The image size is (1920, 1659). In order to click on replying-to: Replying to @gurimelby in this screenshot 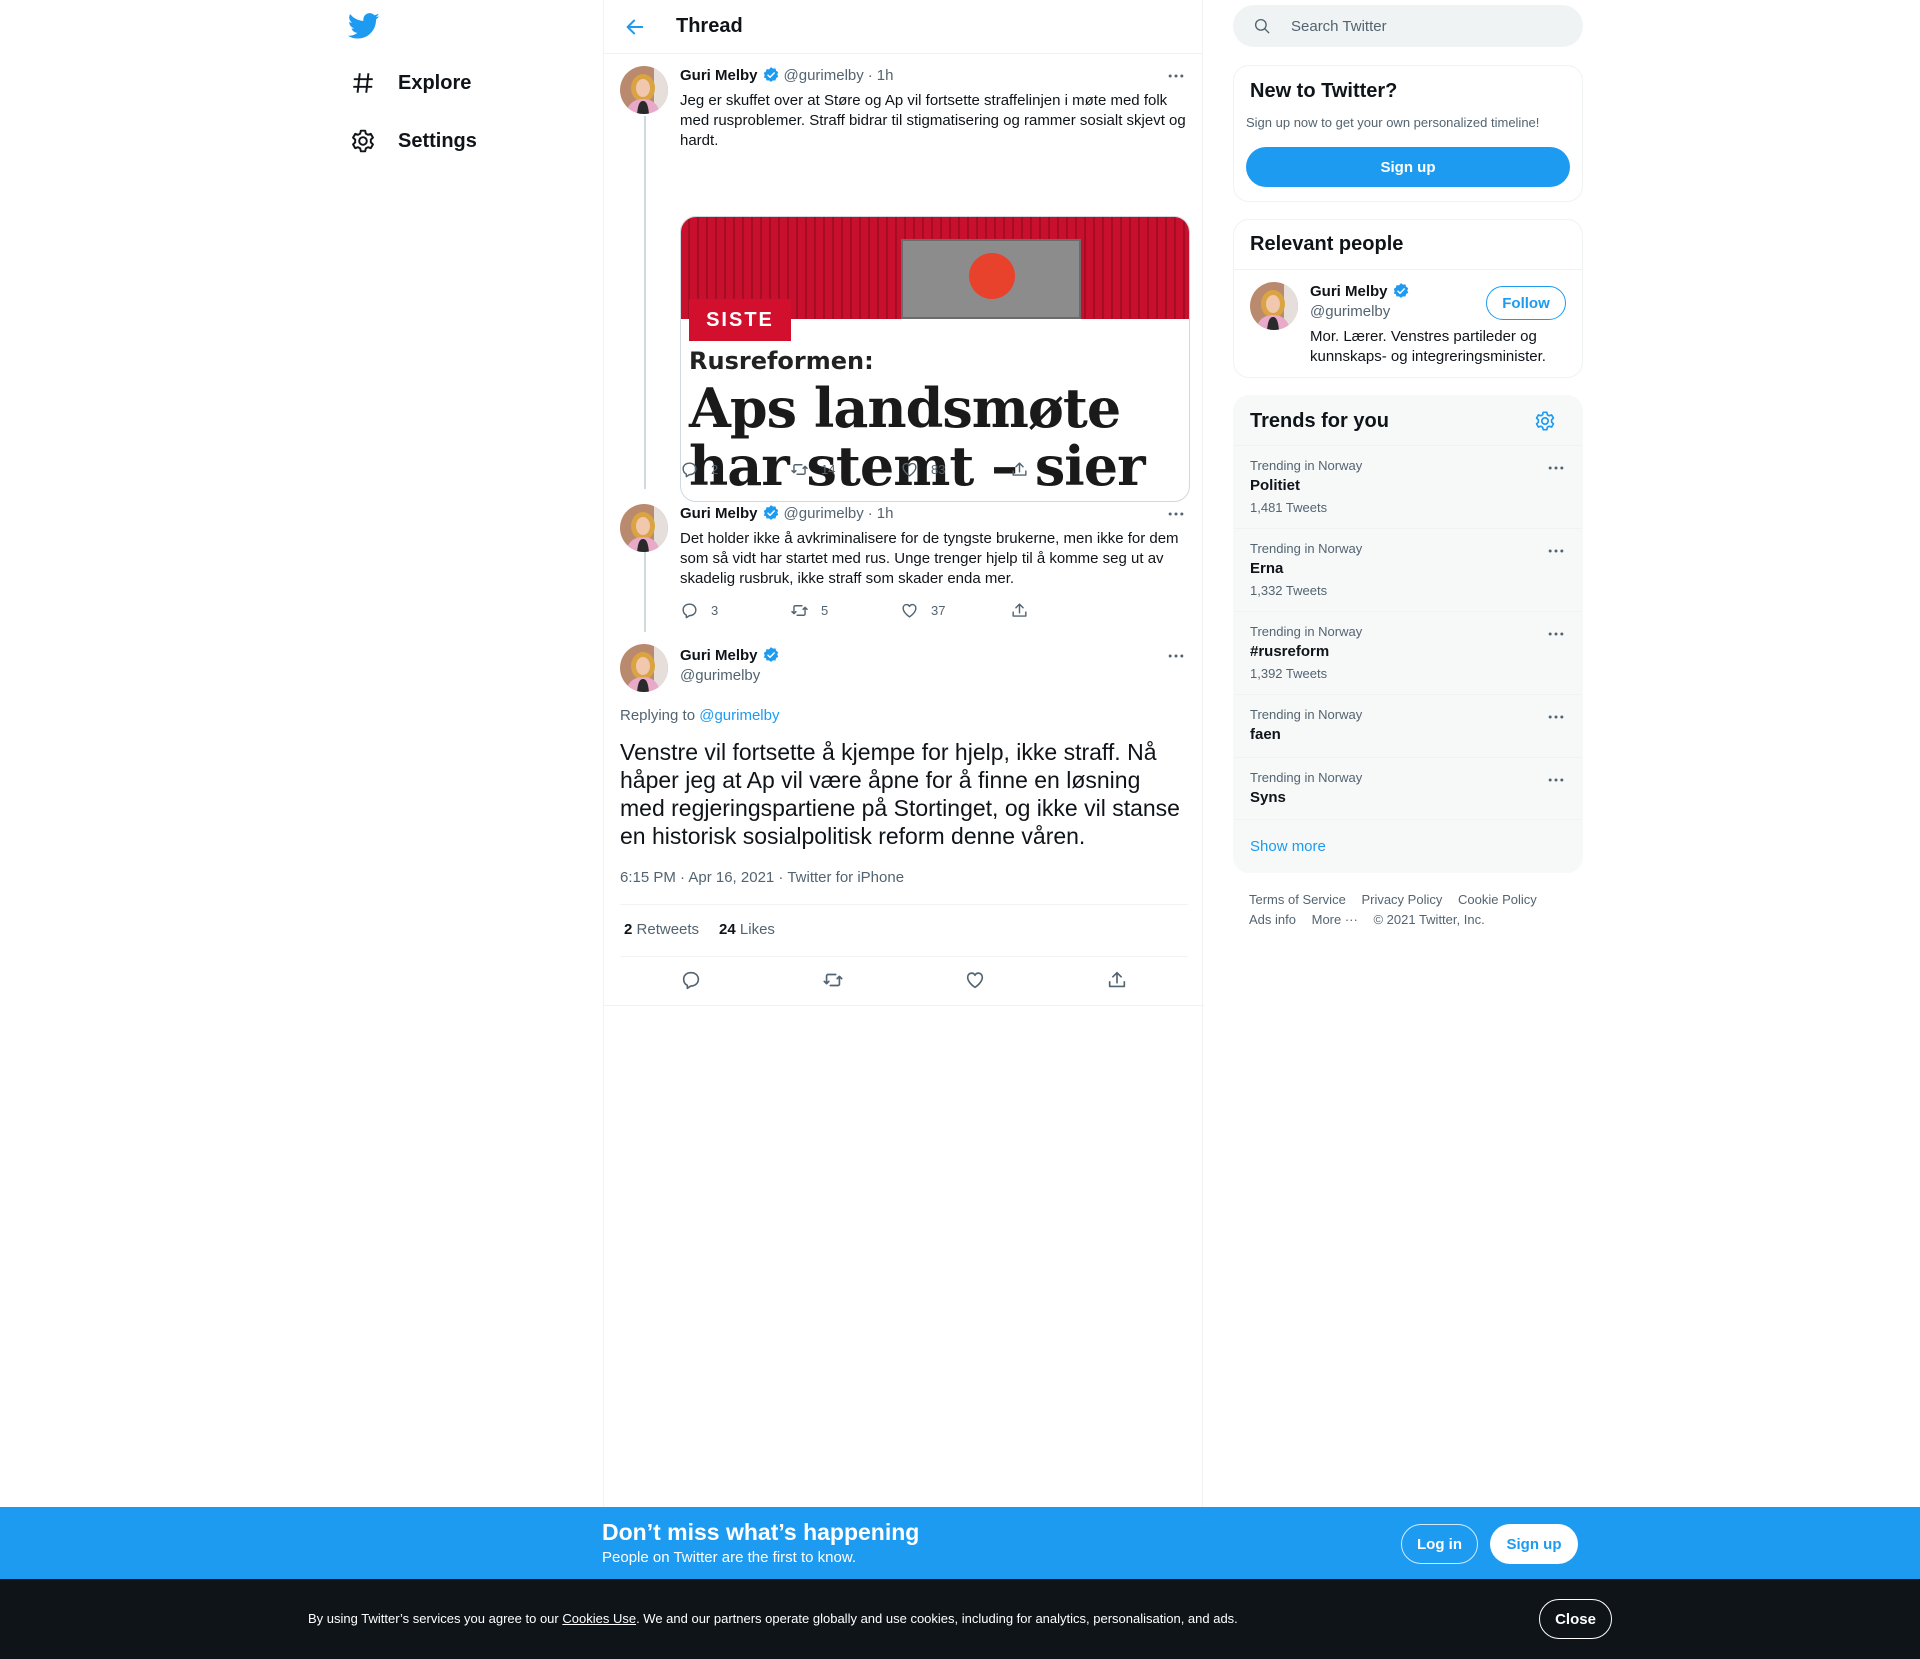, I will do `click(699, 715)`.